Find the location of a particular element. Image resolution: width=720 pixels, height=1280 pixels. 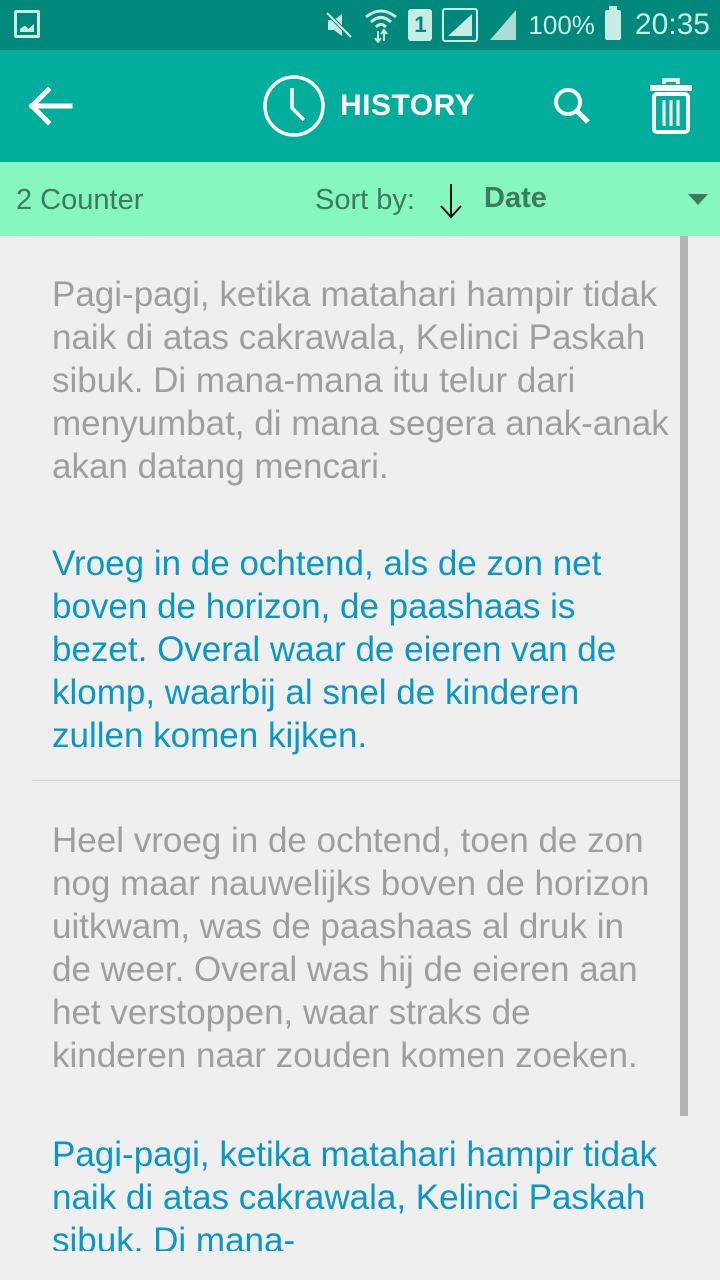

gallery-icon is located at coordinates (27, 24).